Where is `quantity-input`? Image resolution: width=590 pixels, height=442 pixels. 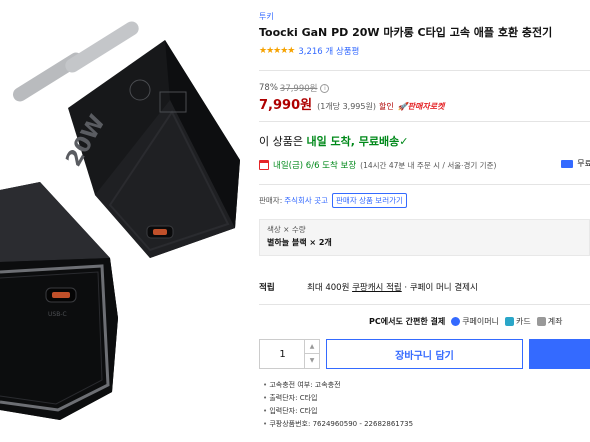 quantity-input is located at coordinates (282, 354).